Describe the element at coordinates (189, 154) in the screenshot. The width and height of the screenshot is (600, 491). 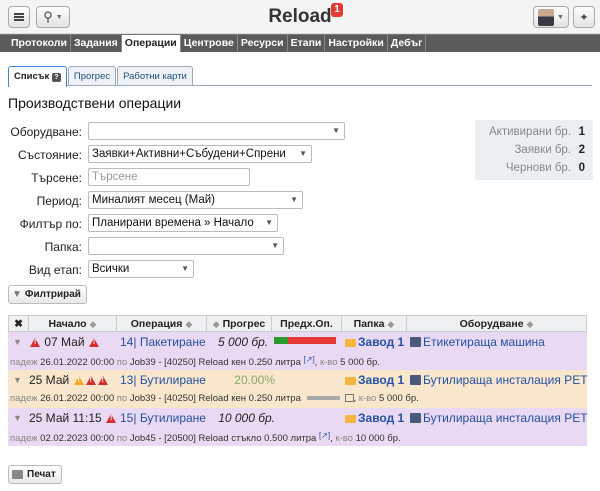
I see `state-value: Заявки+Активни+Събудени+Спрени` at that location.